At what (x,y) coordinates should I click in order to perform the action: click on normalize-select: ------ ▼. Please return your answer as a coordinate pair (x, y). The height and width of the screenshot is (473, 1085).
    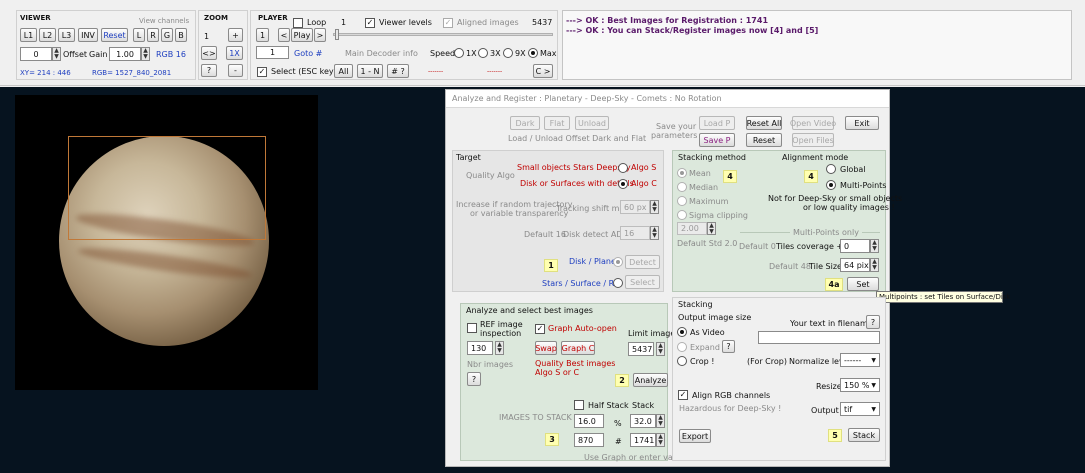
    Looking at the image, I should click on (860, 360).